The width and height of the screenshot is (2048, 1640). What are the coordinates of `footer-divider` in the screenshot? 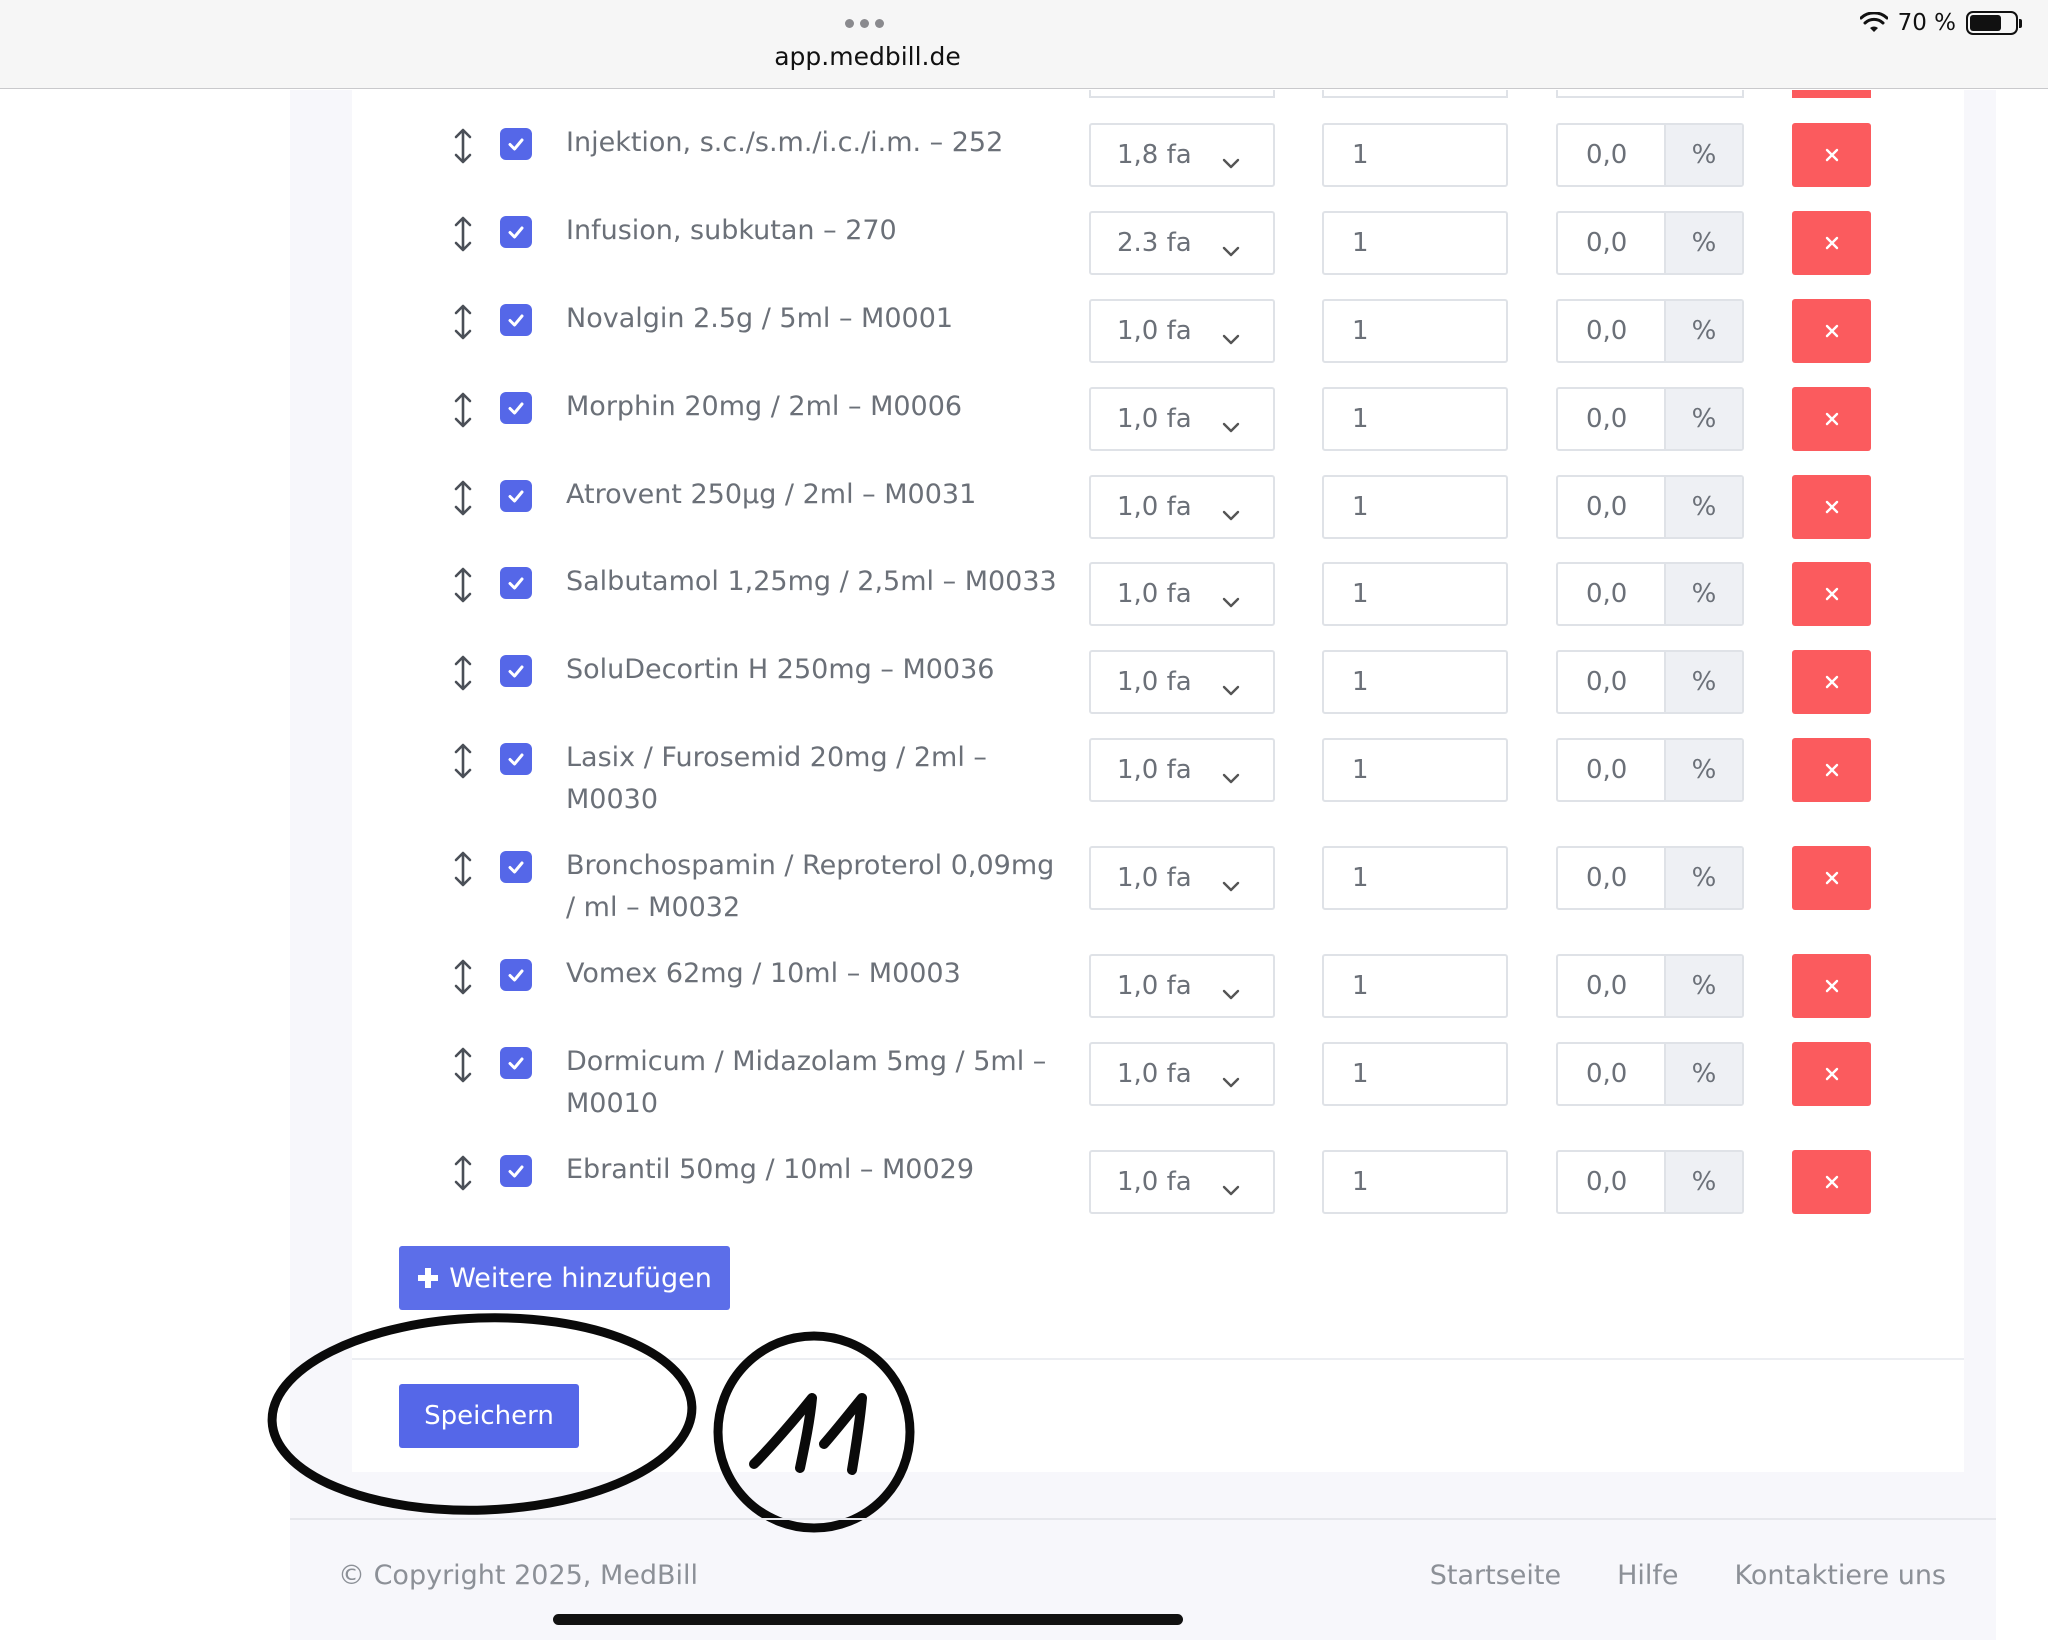 It's located at (1143, 1519).